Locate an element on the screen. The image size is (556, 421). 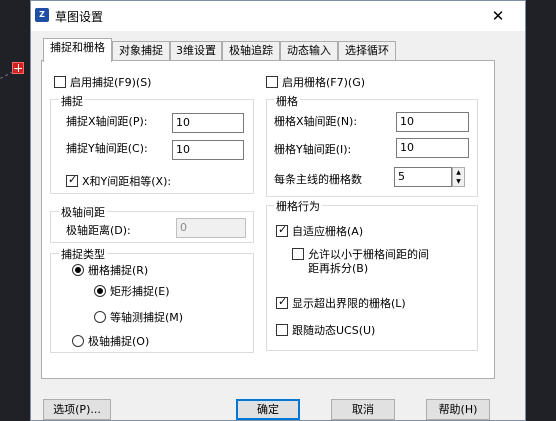
spin-down-icon: ▼ is located at coordinates (458, 181).